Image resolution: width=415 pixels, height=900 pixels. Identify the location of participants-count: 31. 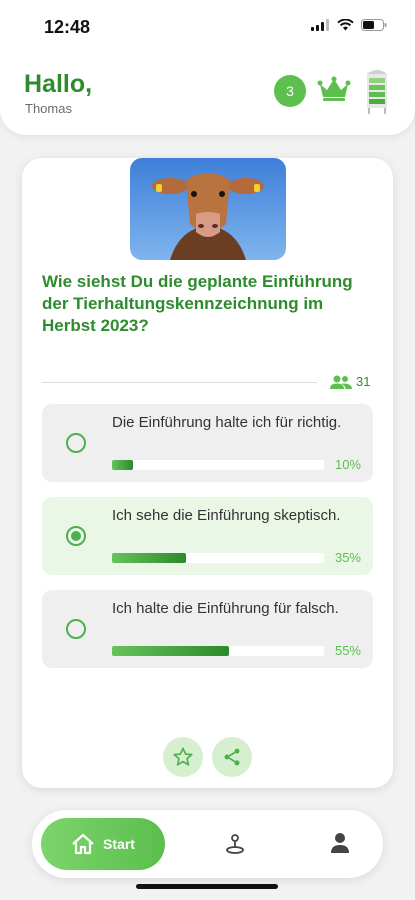
(350, 381).